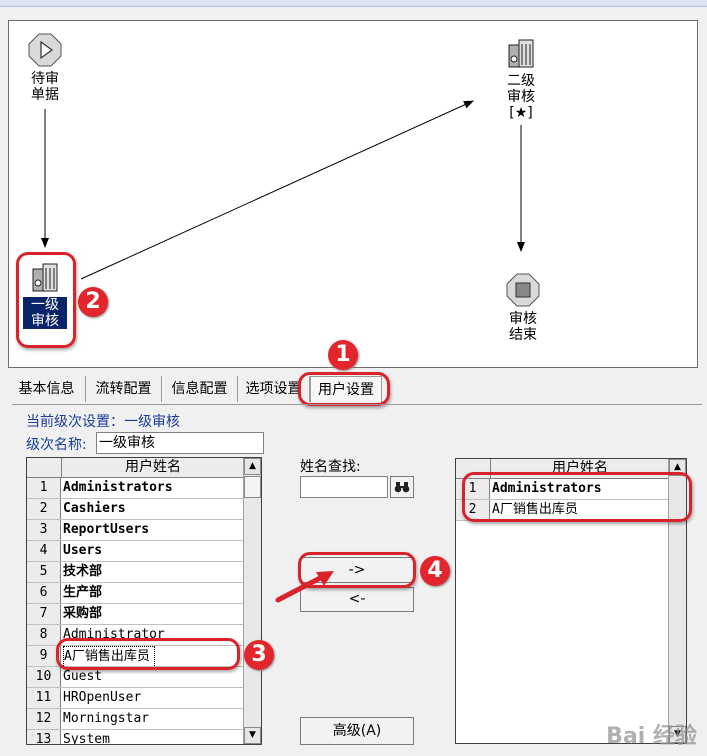  What do you see at coordinates (124, 389) in the screenshot?
I see `tab-flow-config: 流转配置` at bounding box center [124, 389].